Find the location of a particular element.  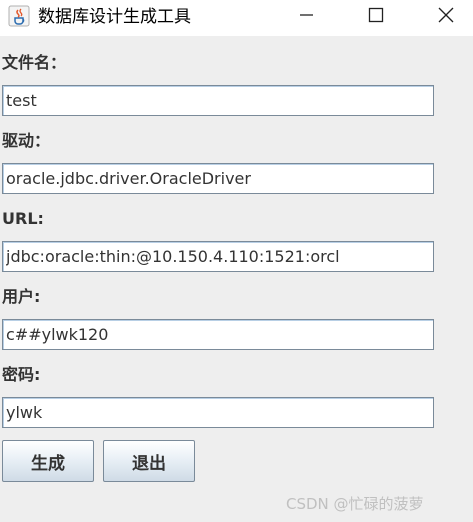

driver-input is located at coordinates (218, 178).